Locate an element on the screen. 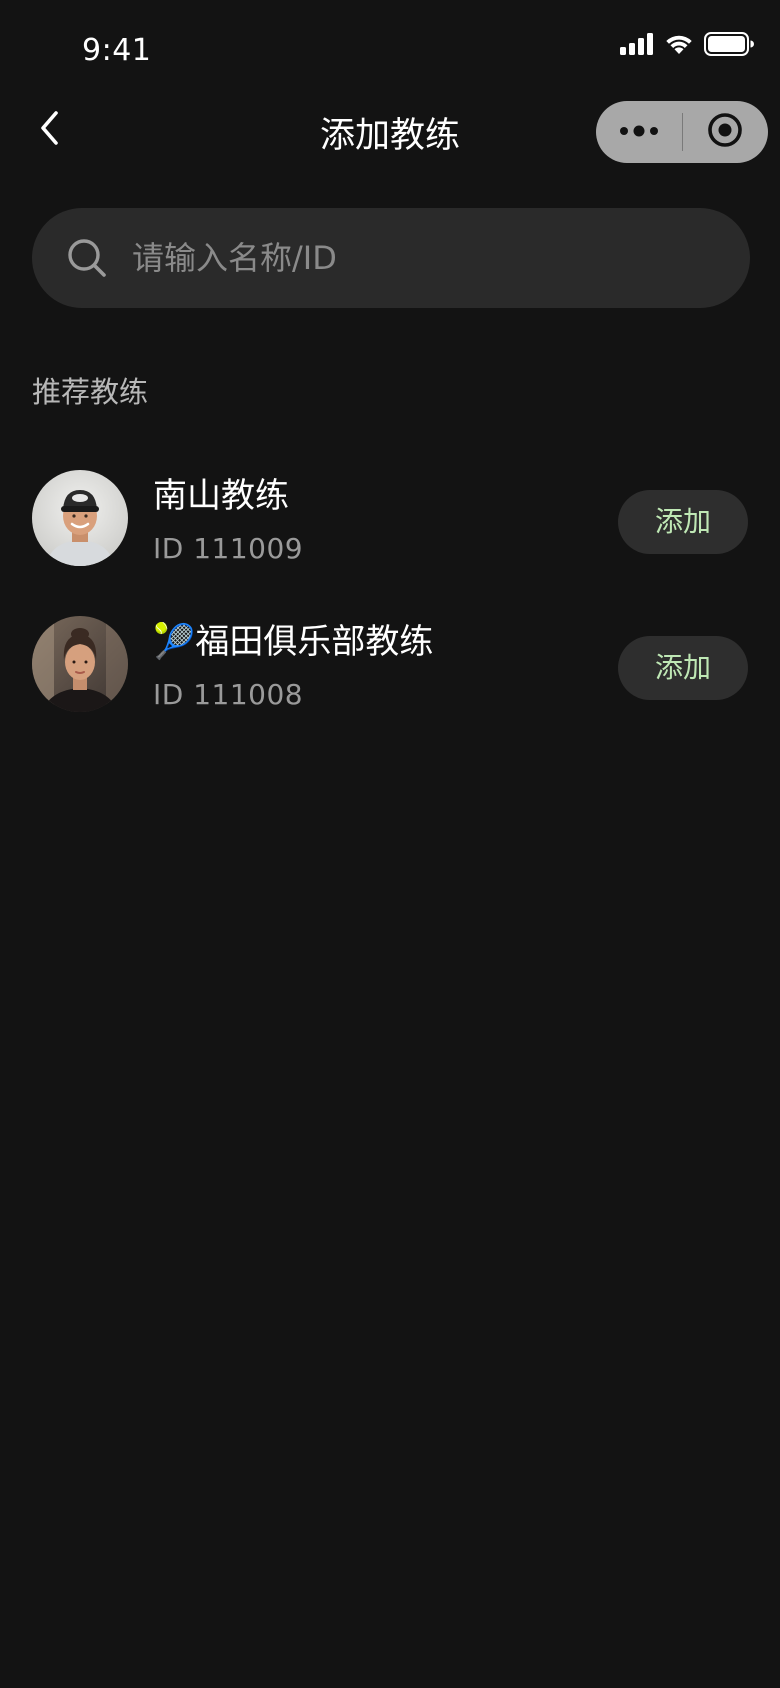  search-input is located at coordinates (440, 258).